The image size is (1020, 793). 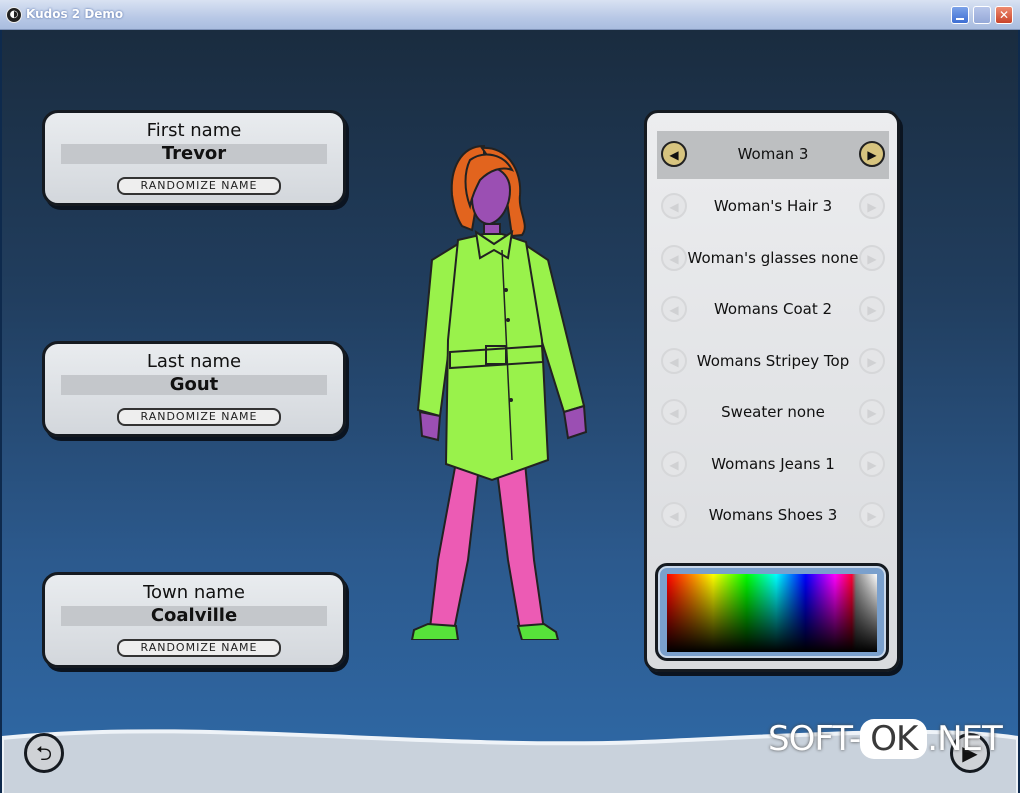 I want to click on color-spectrum, so click(x=772, y=613).